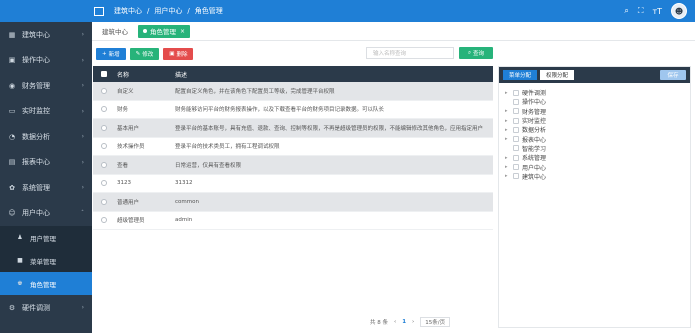 The width and height of the screenshot is (695, 333). What do you see at coordinates (597, 101) in the screenshot?
I see `tree-node: ▸操作中心` at bounding box center [597, 101].